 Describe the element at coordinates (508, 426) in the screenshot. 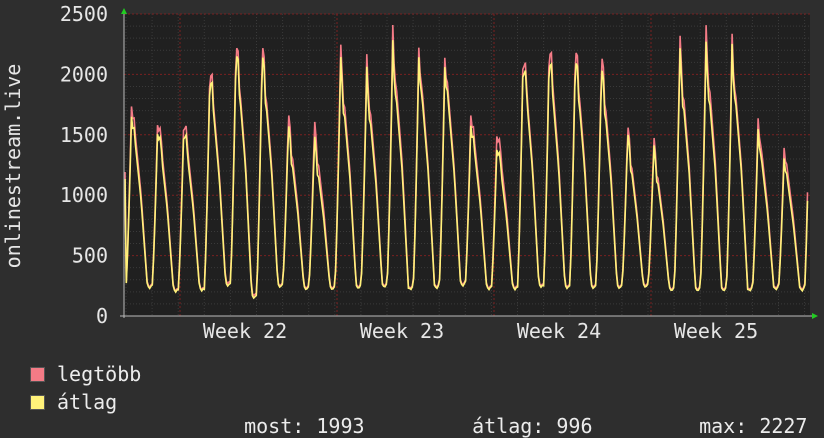

I see `stat-atlag-label: átlag:` at that location.